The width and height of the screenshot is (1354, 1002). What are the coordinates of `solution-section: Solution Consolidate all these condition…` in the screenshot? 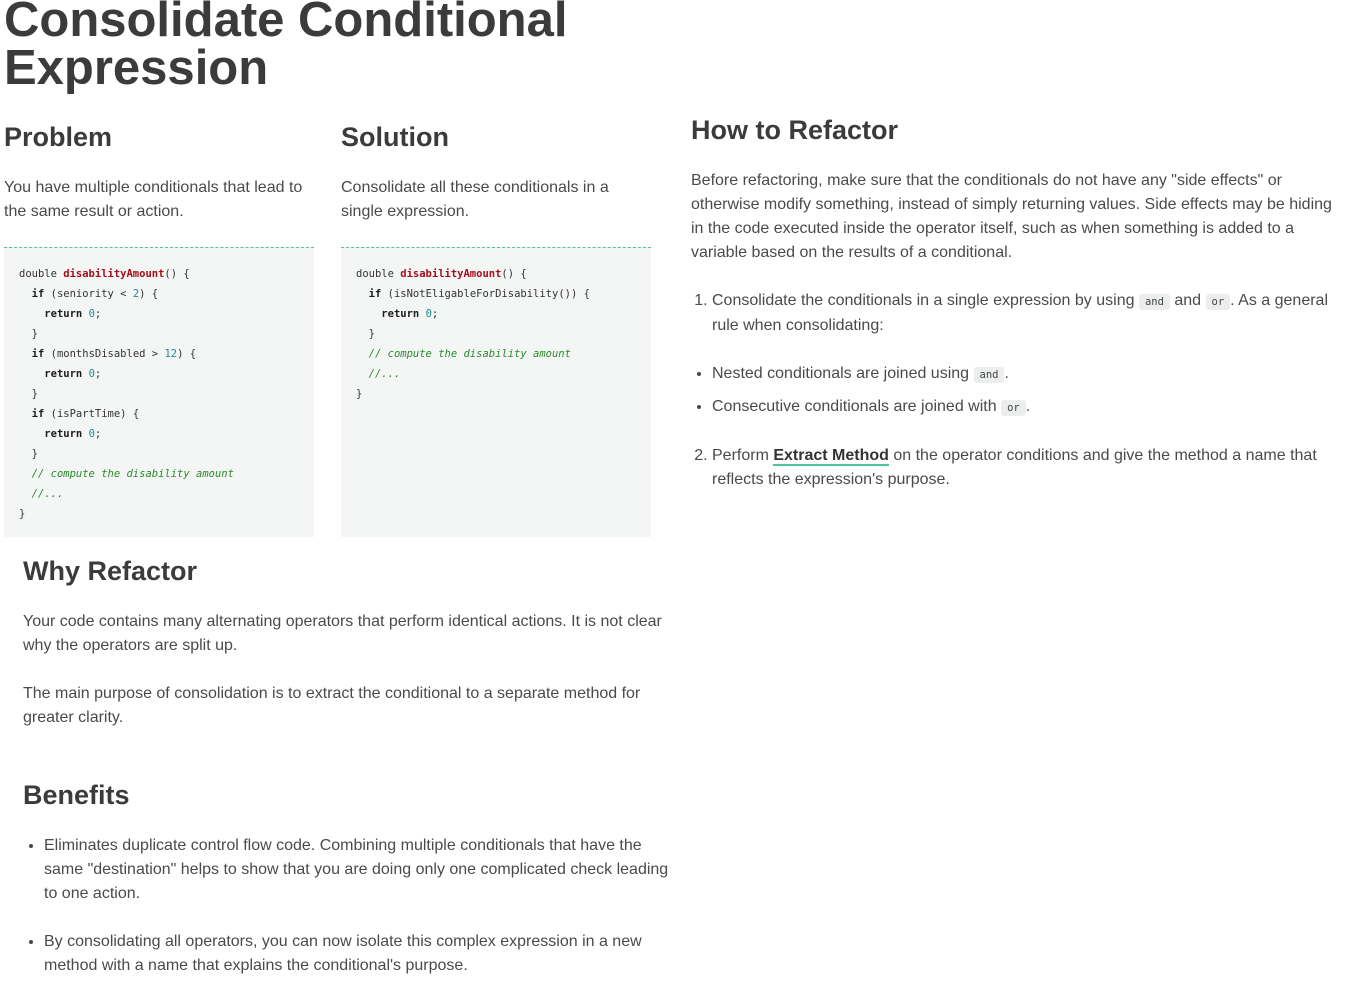 It's located at (496, 172).